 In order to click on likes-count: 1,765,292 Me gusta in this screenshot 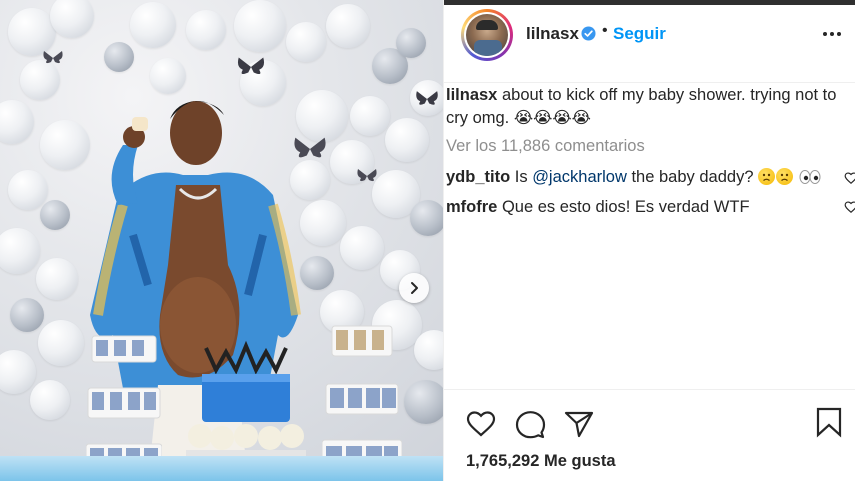, I will do `click(541, 461)`.